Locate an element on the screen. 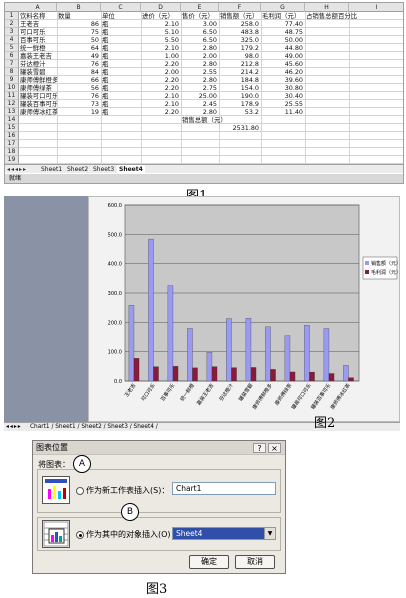  table-cell: 数量 is located at coordinates (79, 16).